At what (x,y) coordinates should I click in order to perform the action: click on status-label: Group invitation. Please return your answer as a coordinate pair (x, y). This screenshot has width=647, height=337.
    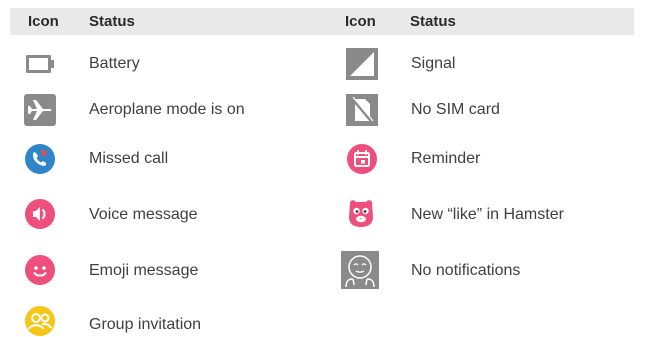
    Looking at the image, I should click on (145, 324).